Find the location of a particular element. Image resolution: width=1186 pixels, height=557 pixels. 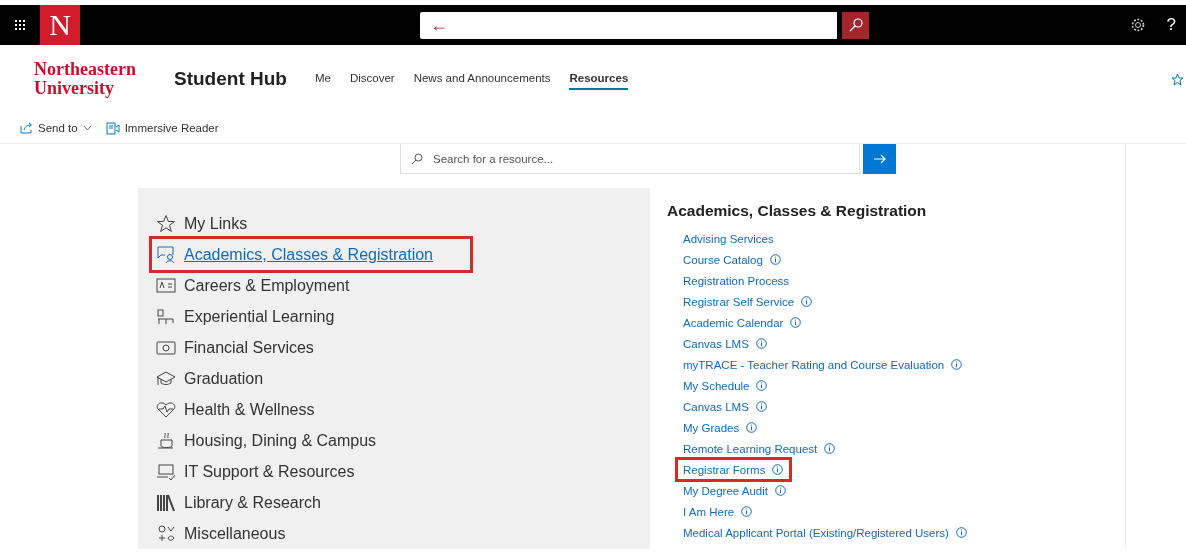

reader-icon is located at coordinates (112, 128).